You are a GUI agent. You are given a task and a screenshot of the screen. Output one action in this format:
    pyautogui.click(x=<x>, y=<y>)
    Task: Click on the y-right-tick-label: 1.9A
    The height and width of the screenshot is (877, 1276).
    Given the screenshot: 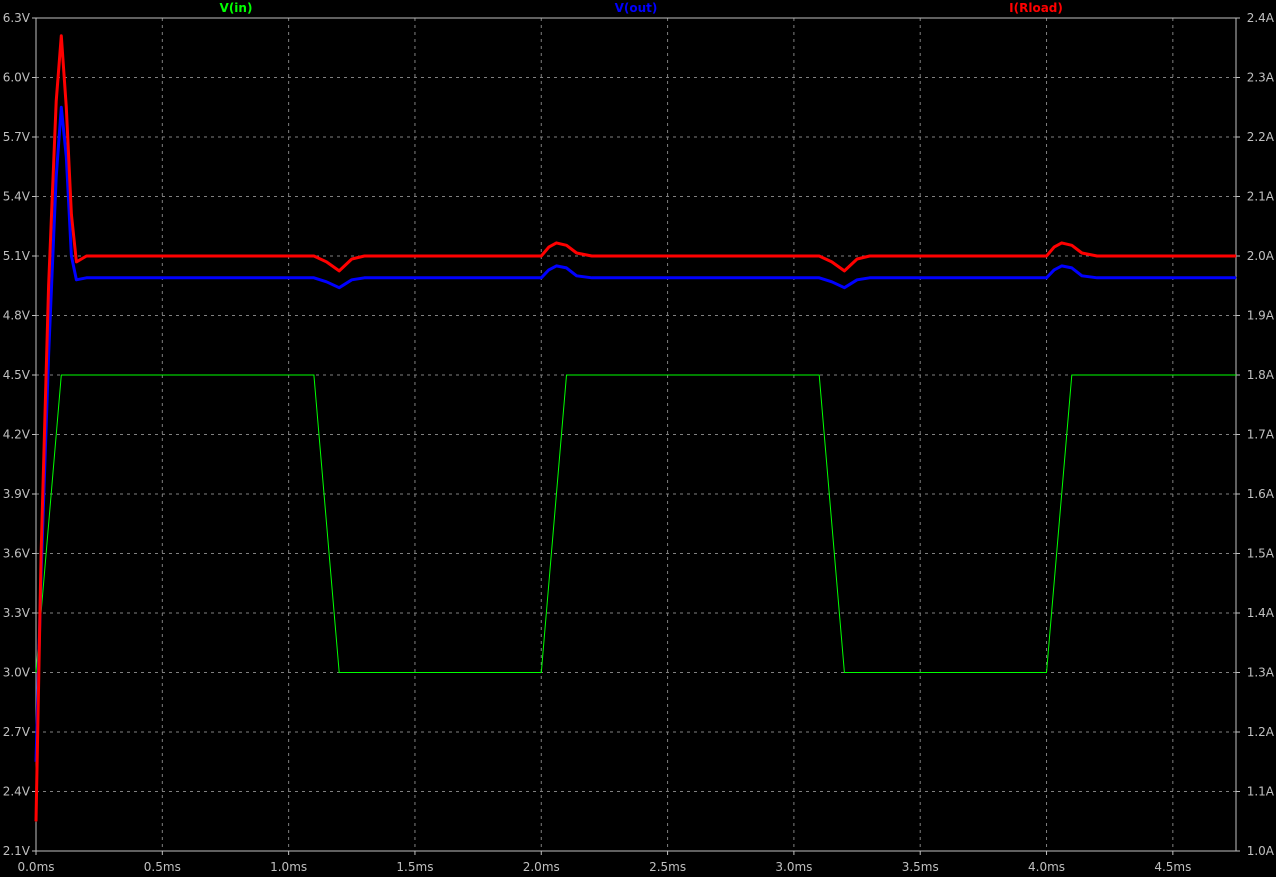 What is the action you would take?
    pyautogui.click(x=1261, y=316)
    